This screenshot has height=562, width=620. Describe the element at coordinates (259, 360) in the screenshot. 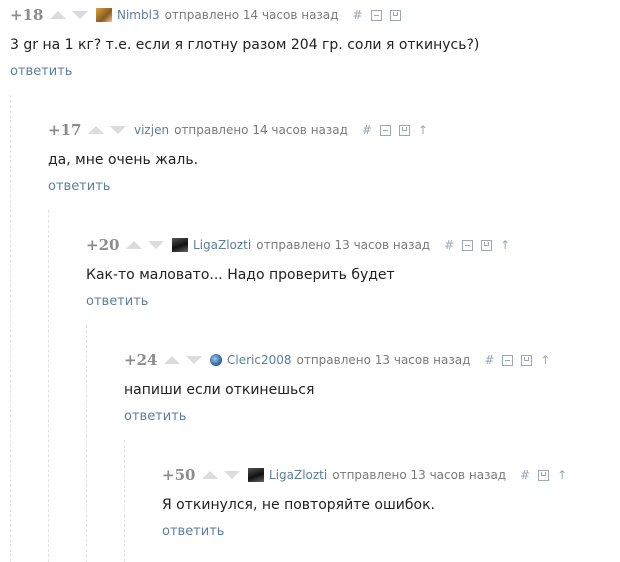

I see `username-link: Cleric2008` at that location.